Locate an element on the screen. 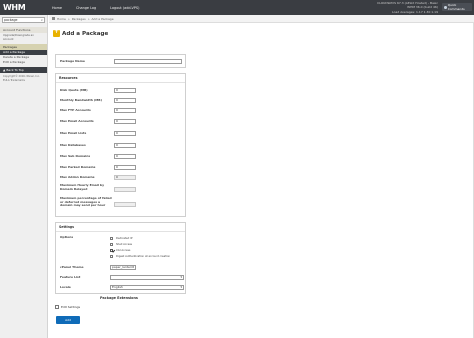 The image size is (474, 338). max-email-lists-input: 0 is located at coordinates (125, 133).